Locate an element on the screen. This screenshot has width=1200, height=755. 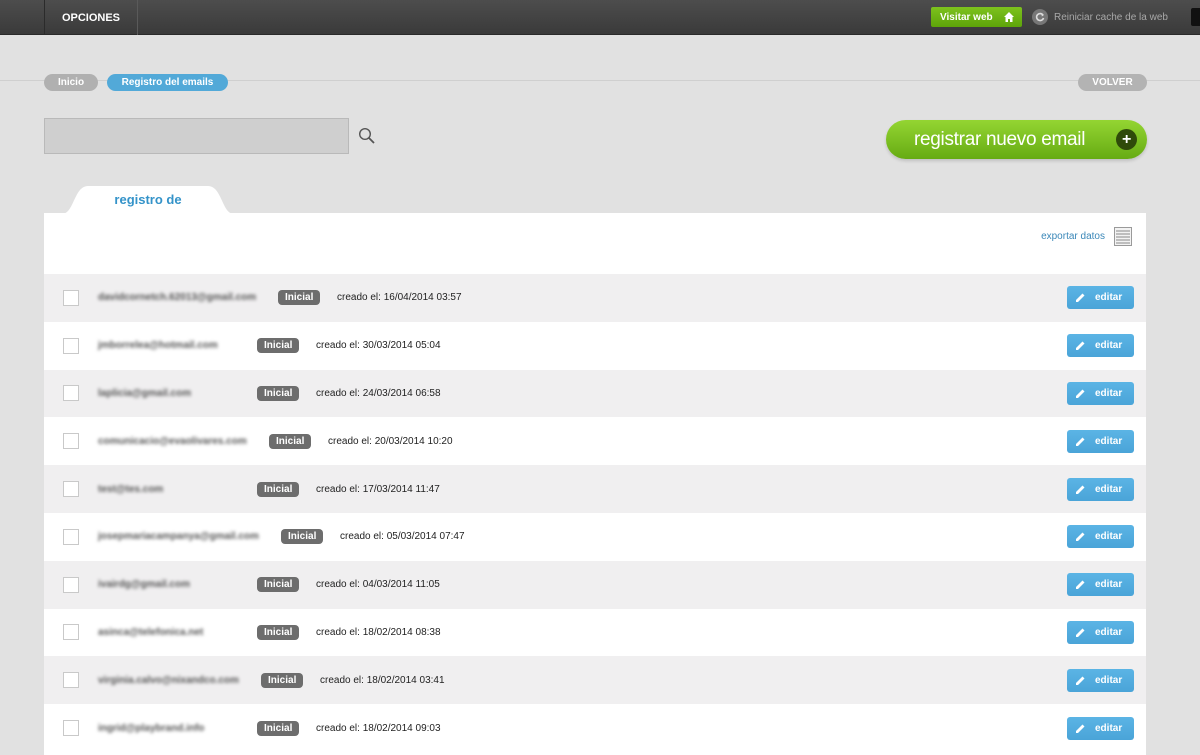
row-email: test@tes.com is located at coordinates (131, 489).